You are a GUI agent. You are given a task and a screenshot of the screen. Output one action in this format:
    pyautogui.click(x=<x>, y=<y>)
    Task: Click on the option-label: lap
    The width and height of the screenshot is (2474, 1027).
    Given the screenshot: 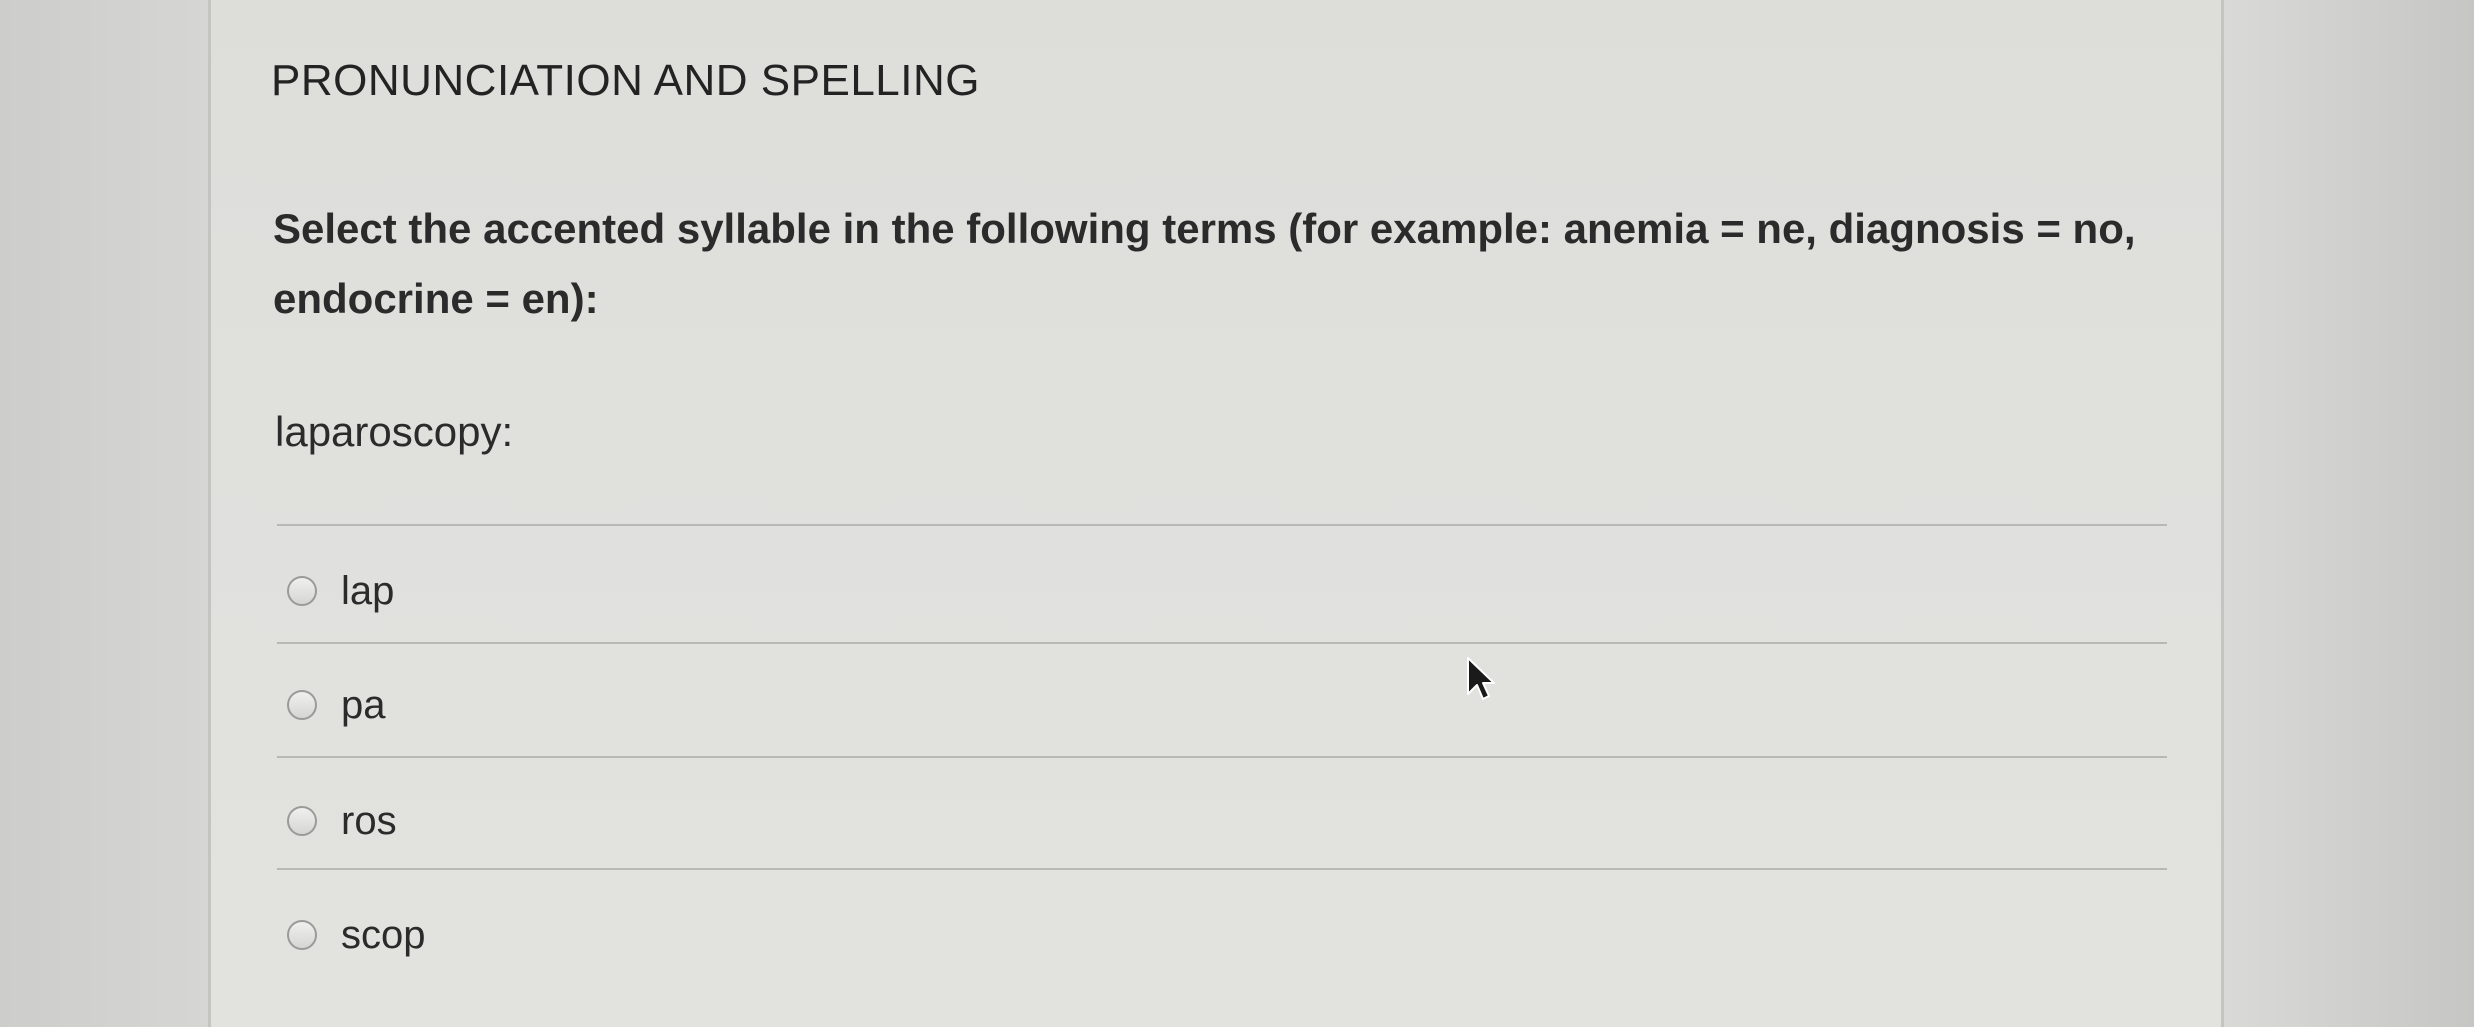 What is the action you would take?
    pyautogui.click(x=368, y=590)
    